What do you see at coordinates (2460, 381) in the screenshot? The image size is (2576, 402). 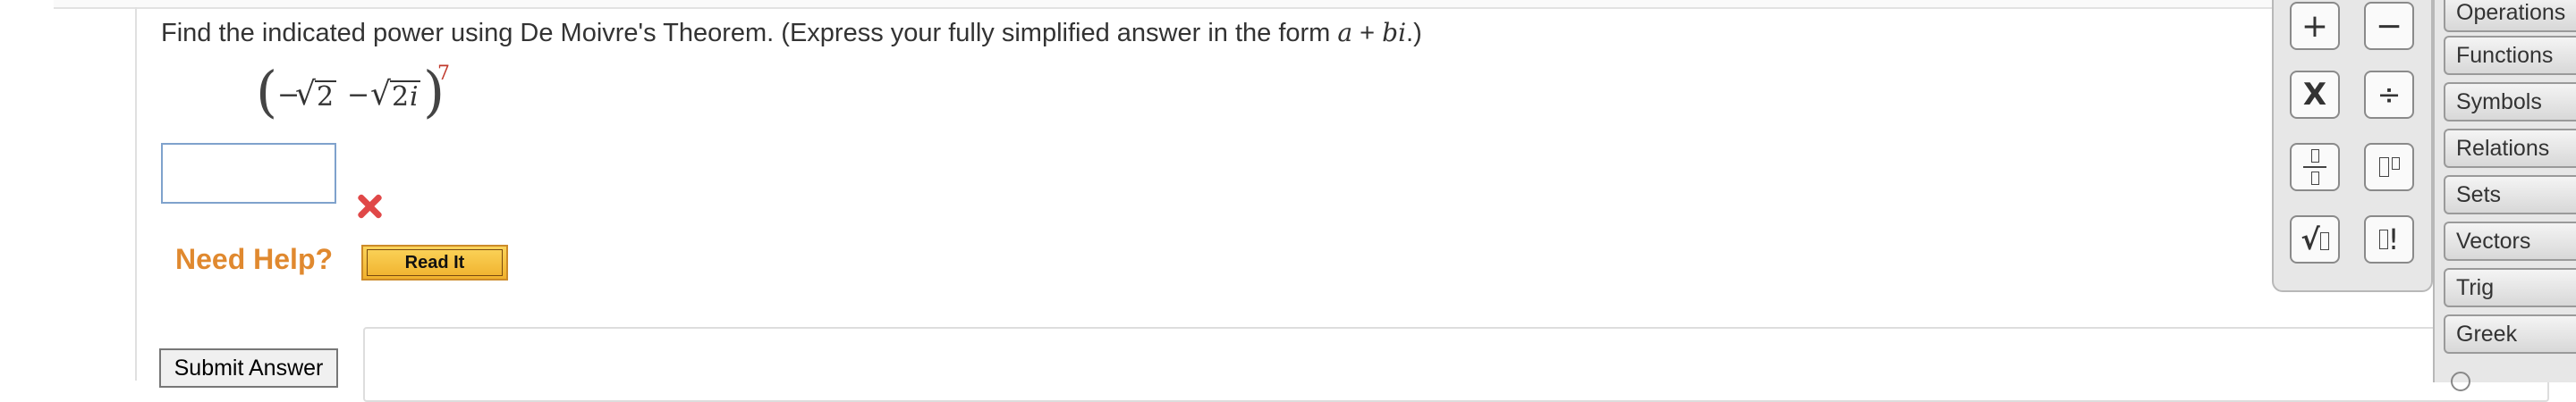 I see `help-icon` at bounding box center [2460, 381].